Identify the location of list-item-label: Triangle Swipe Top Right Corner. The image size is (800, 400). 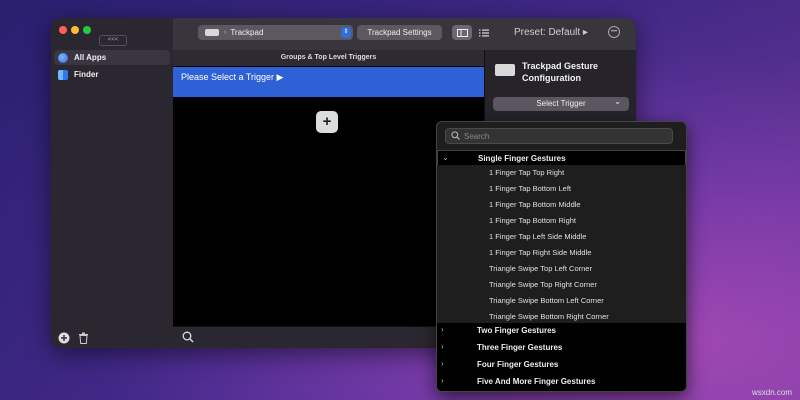
(543, 284).